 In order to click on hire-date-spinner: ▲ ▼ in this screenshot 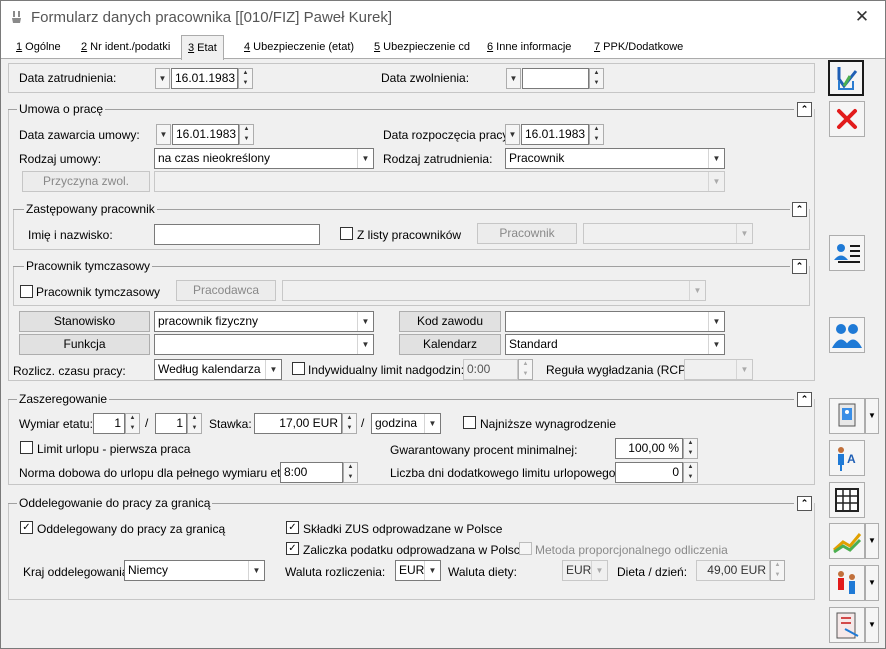, I will do `click(245, 78)`.